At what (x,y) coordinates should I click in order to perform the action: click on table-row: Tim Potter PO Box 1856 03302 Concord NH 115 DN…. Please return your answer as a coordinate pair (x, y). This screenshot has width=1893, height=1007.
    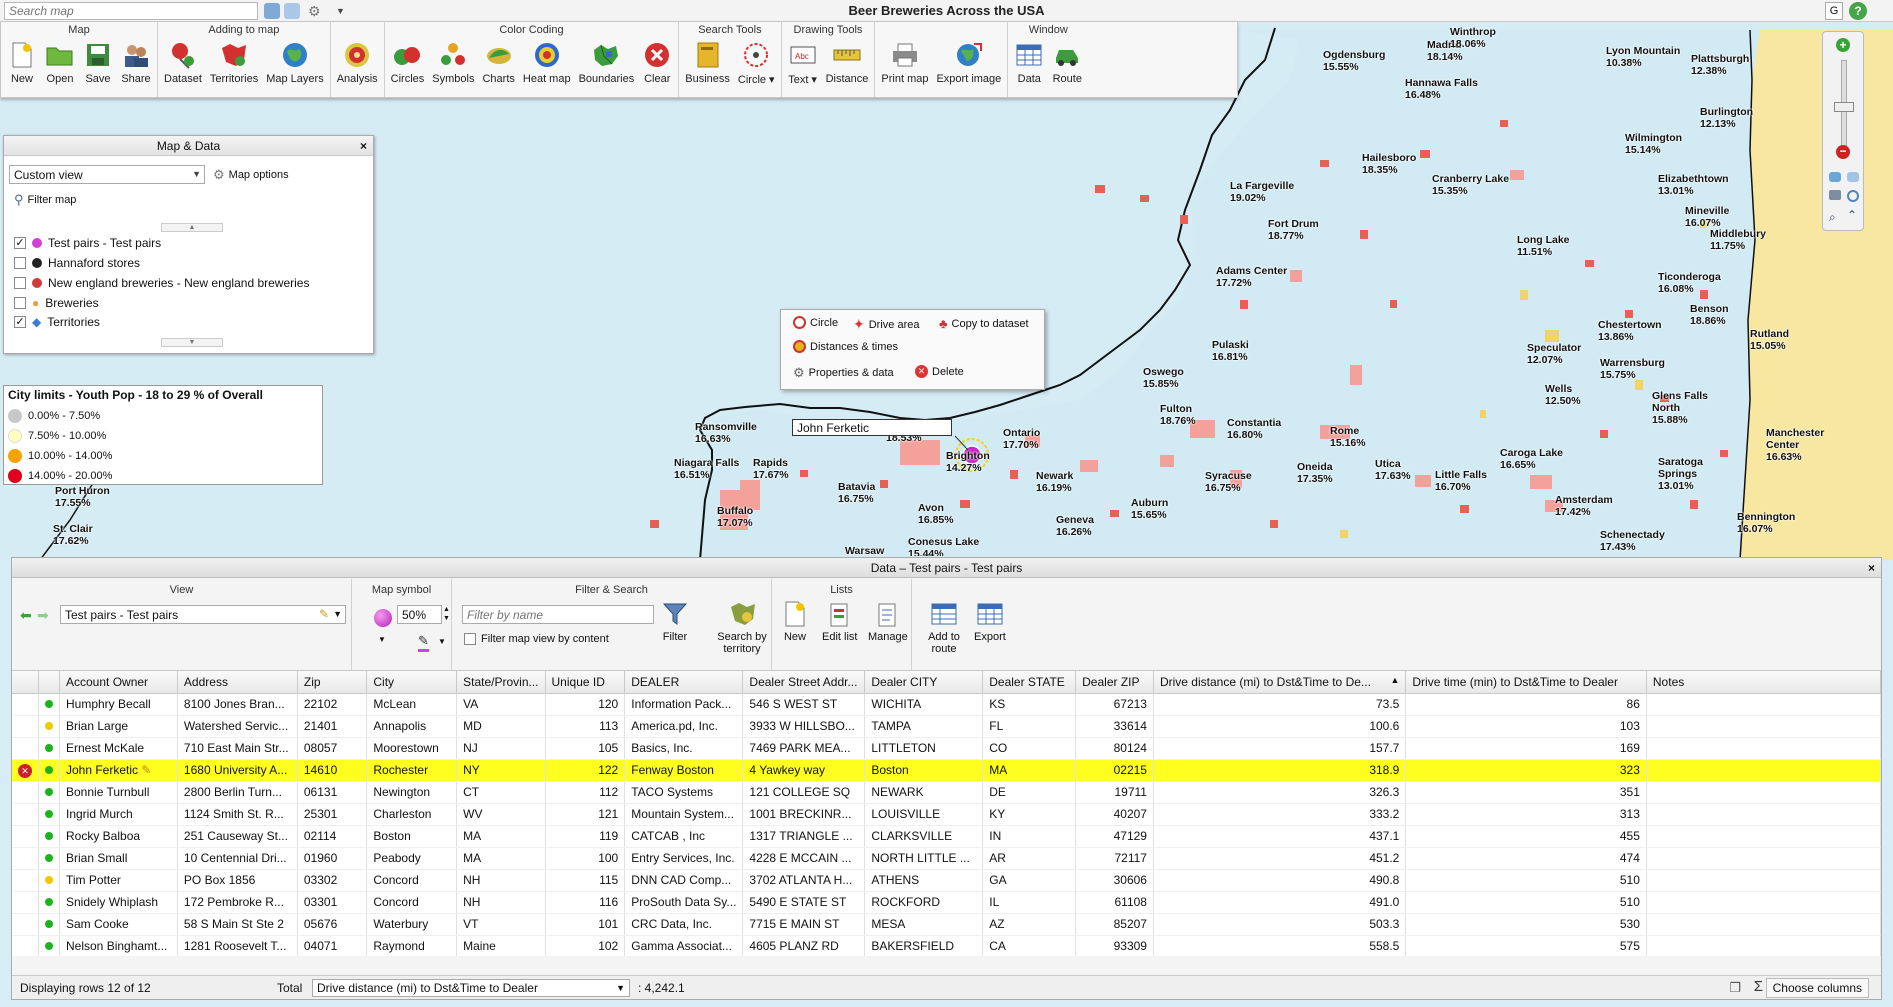
    Looking at the image, I should click on (946, 880).